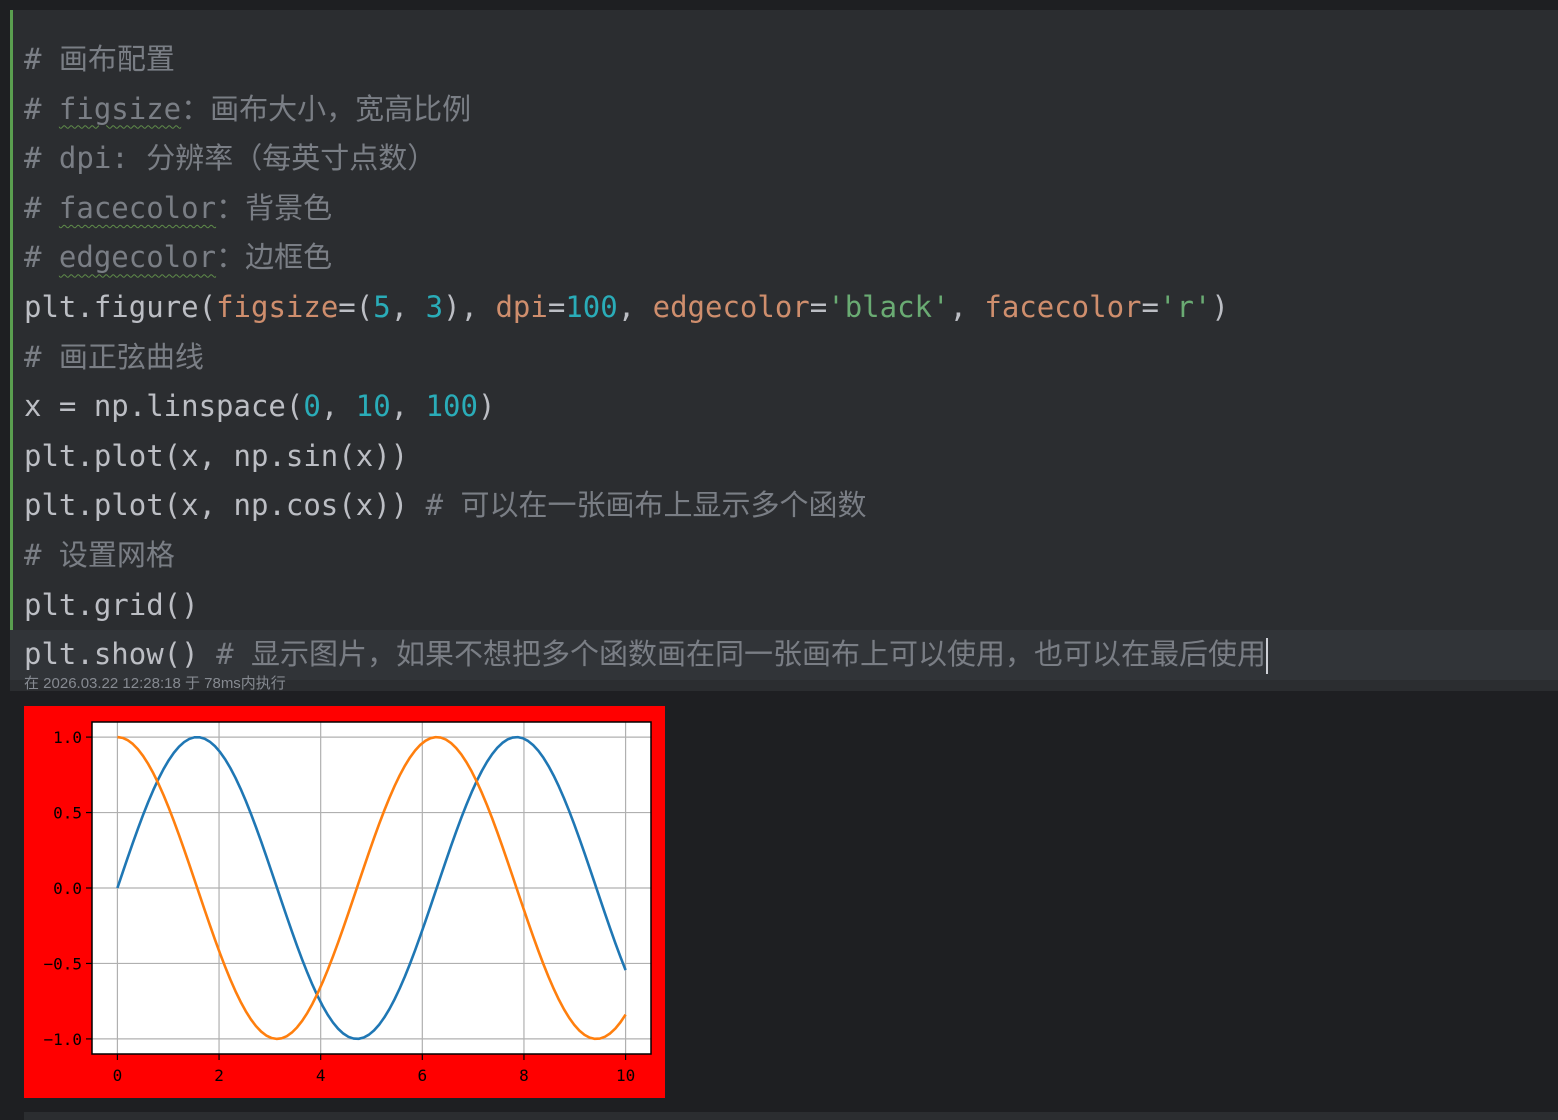  I want to click on execution-status: 在 2026.03.22 12:28:18 于 78ms内执行, so click(155, 683).